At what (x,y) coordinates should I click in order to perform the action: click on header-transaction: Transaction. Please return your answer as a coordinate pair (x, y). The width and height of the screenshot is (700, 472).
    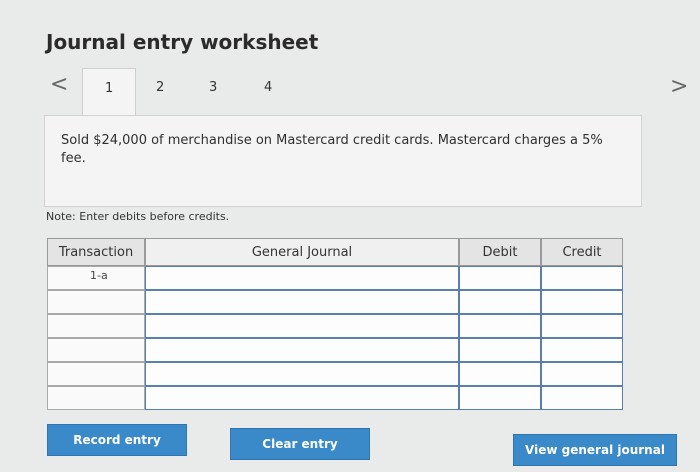
    Looking at the image, I should click on (96, 252).